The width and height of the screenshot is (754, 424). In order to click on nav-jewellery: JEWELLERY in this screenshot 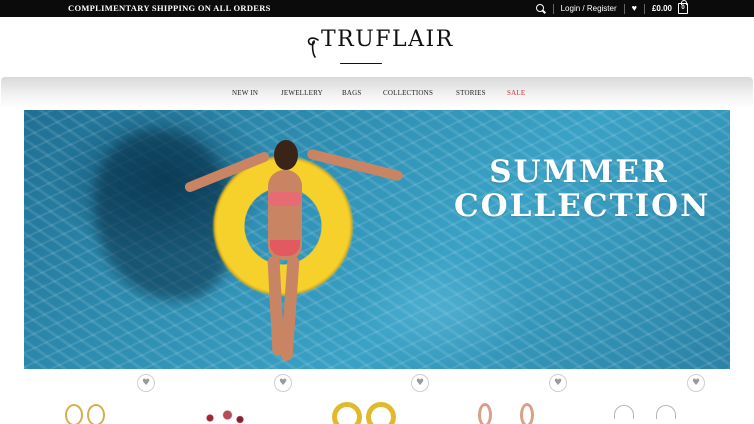, I will do `click(302, 93)`.